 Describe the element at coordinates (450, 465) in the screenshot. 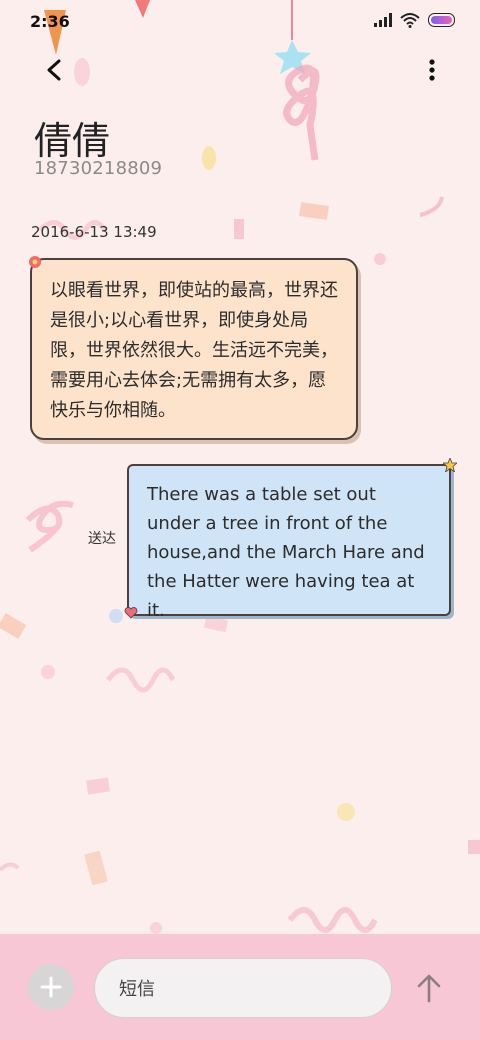

I see `star-icon` at that location.